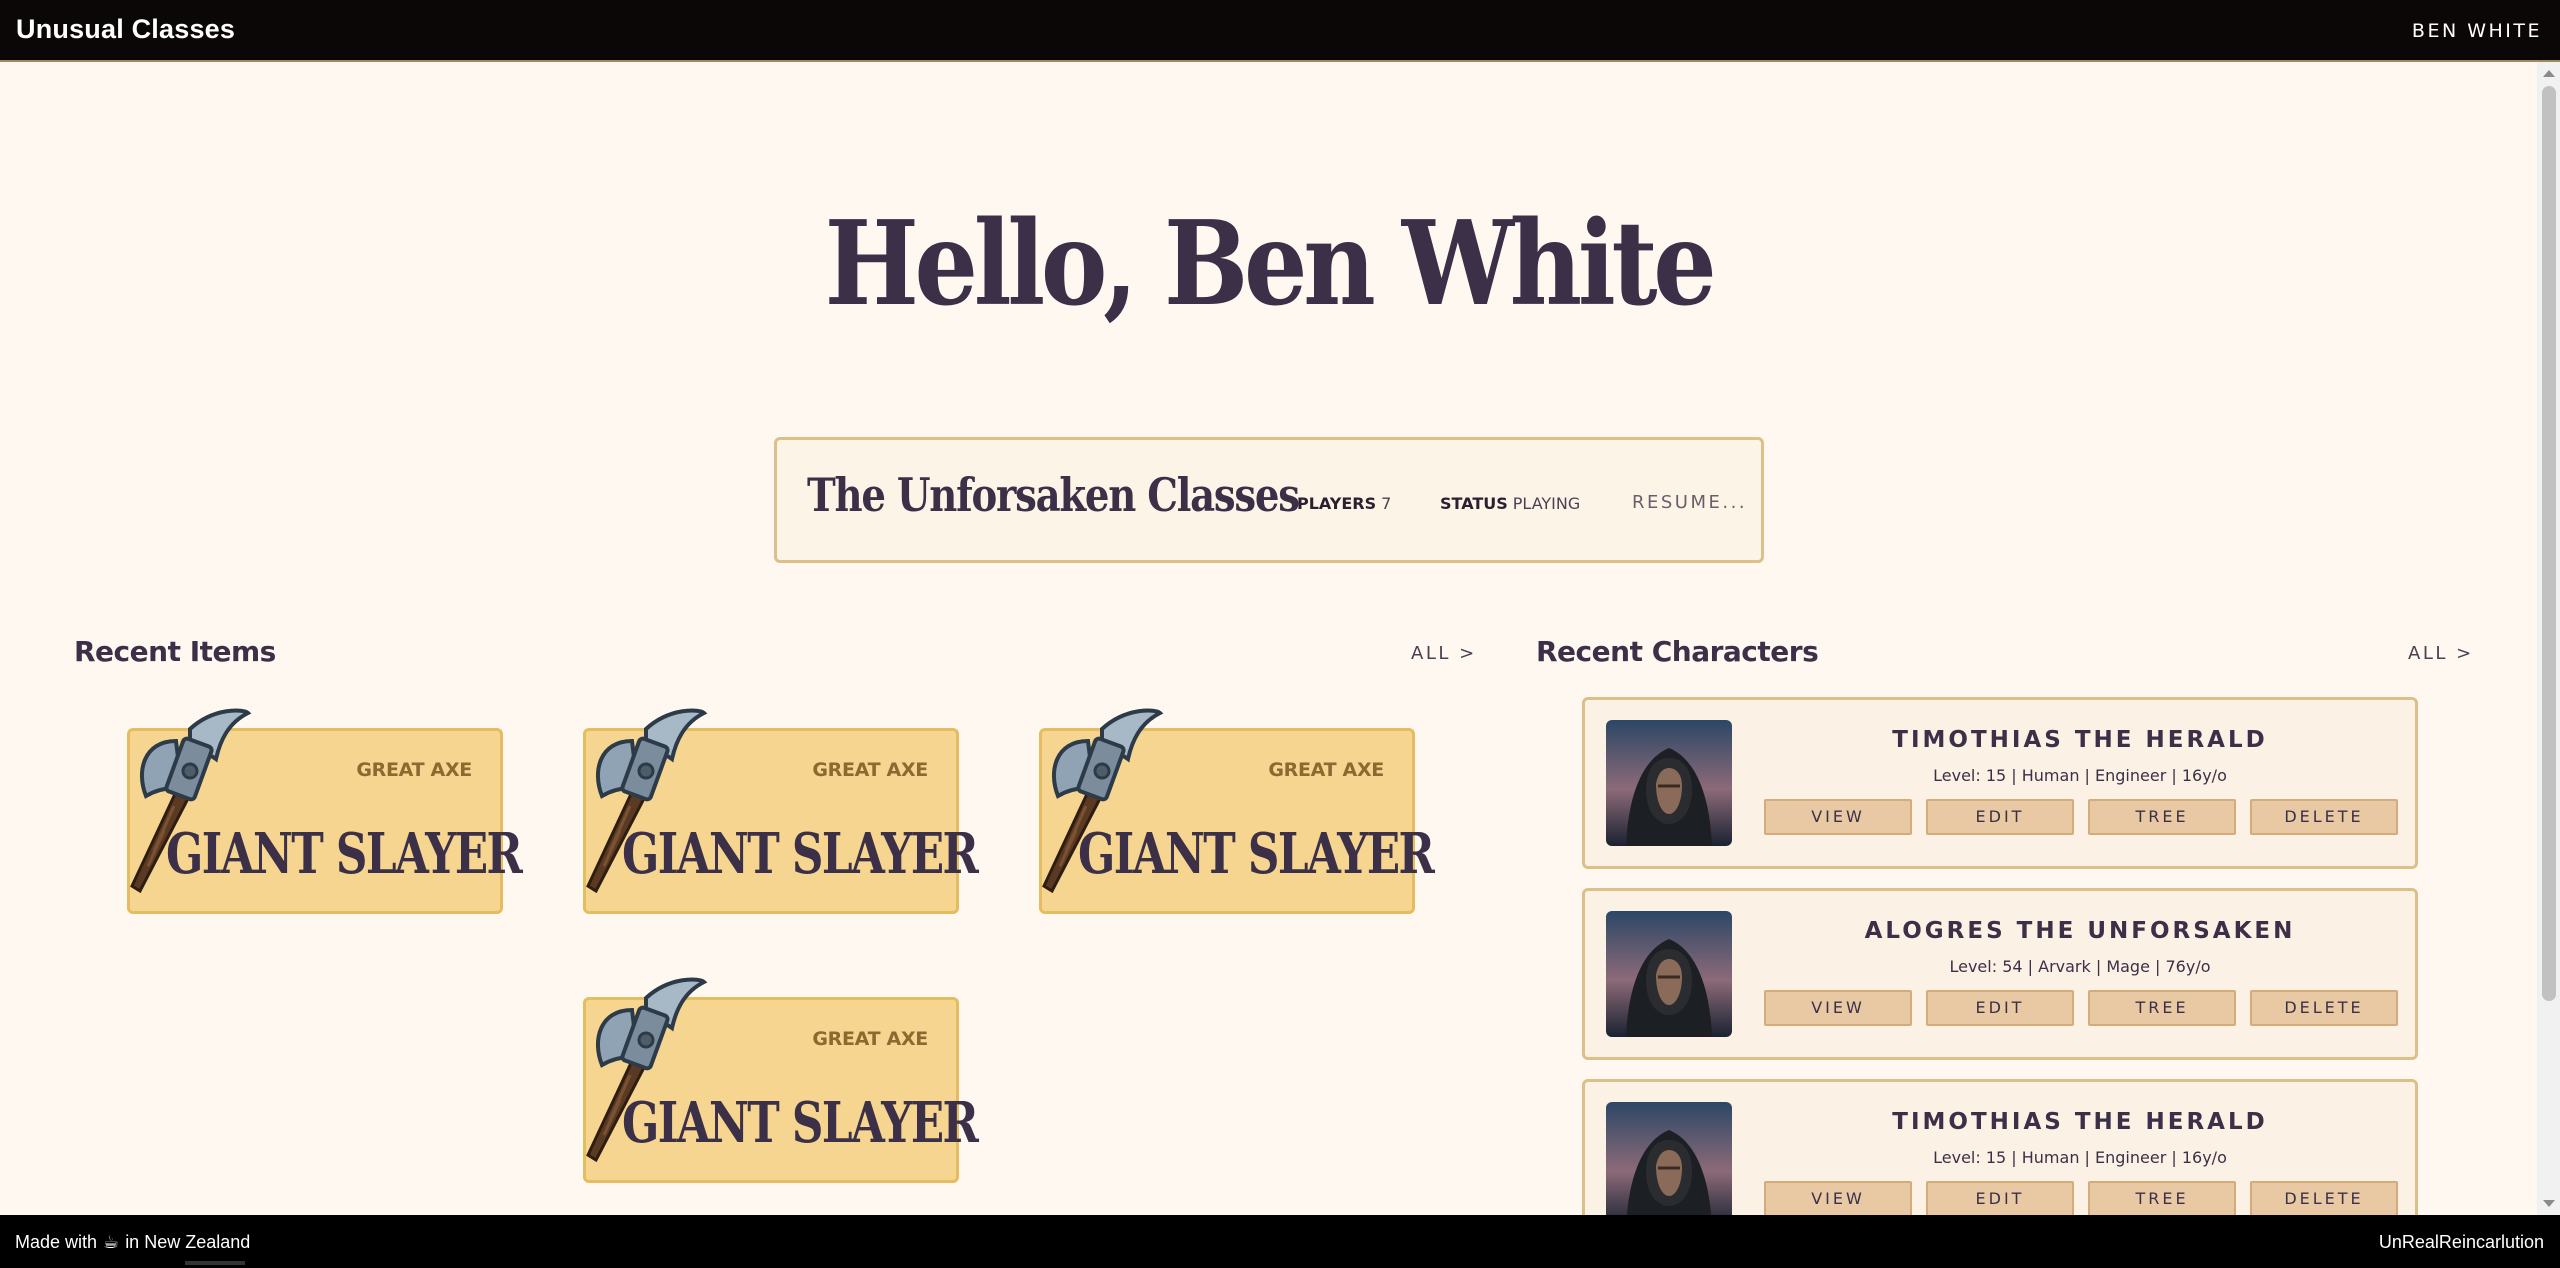 This screenshot has height=1268, width=2560. I want to click on coffee-cup-icon: ☕, so click(111, 1242).